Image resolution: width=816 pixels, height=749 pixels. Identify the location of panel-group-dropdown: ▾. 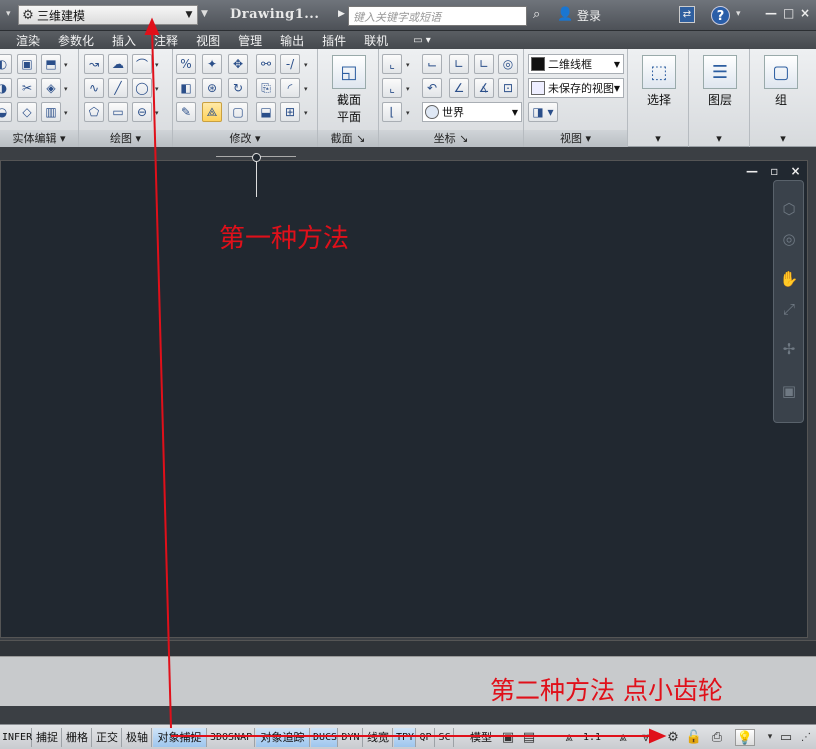
(783, 138).